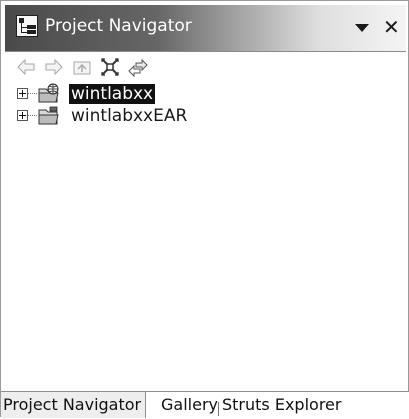 The height and width of the screenshot is (419, 409). I want to click on tree-item: wintlabxxEAR, so click(205, 116).